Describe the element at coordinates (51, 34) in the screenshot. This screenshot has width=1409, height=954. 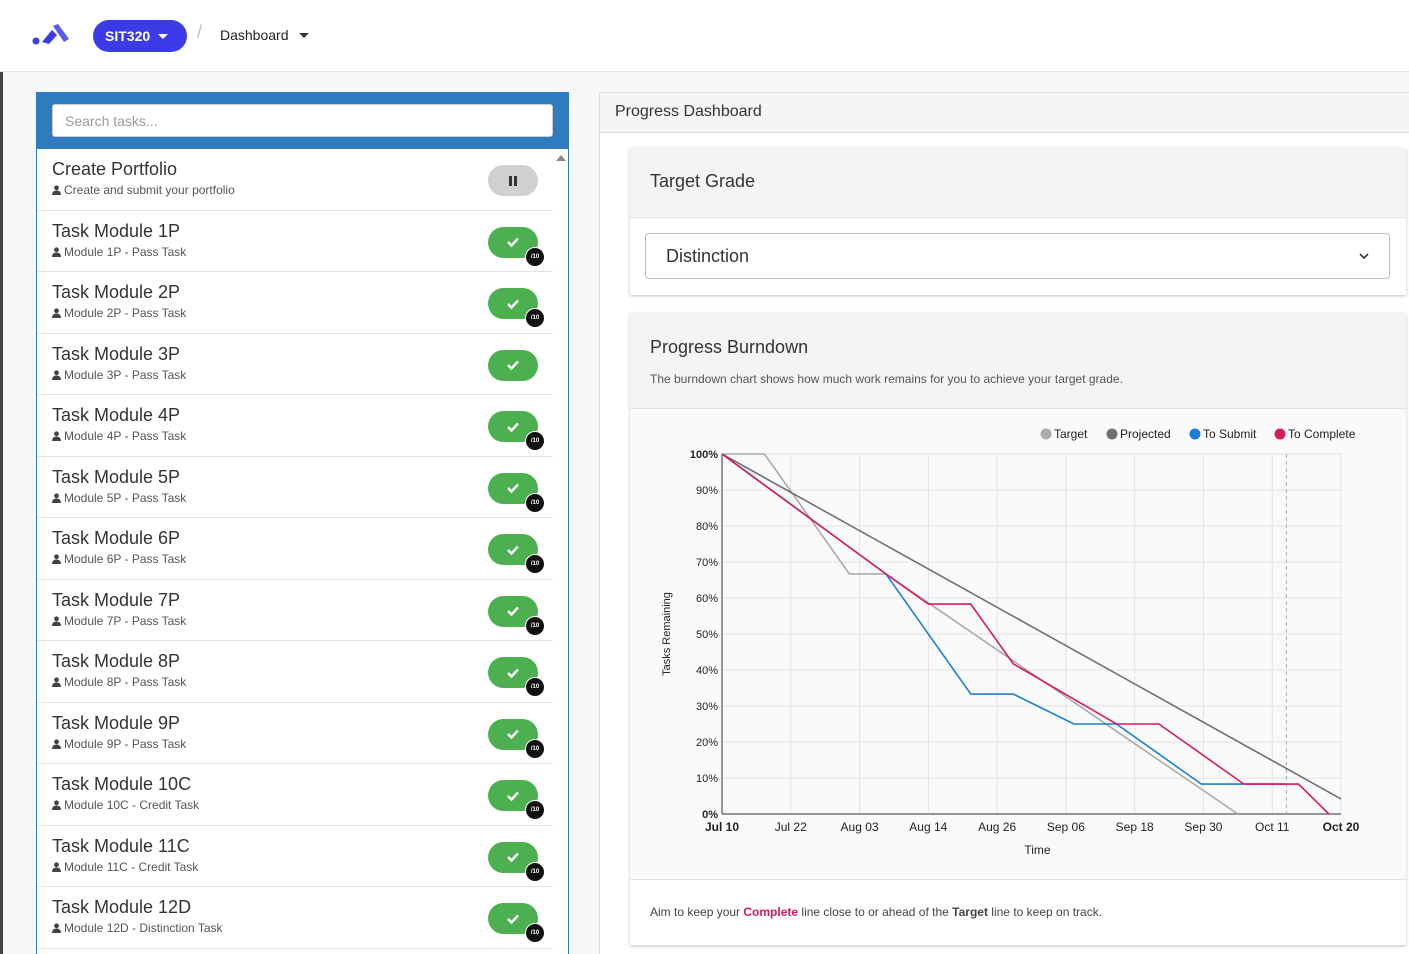
I see `app-logo` at that location.